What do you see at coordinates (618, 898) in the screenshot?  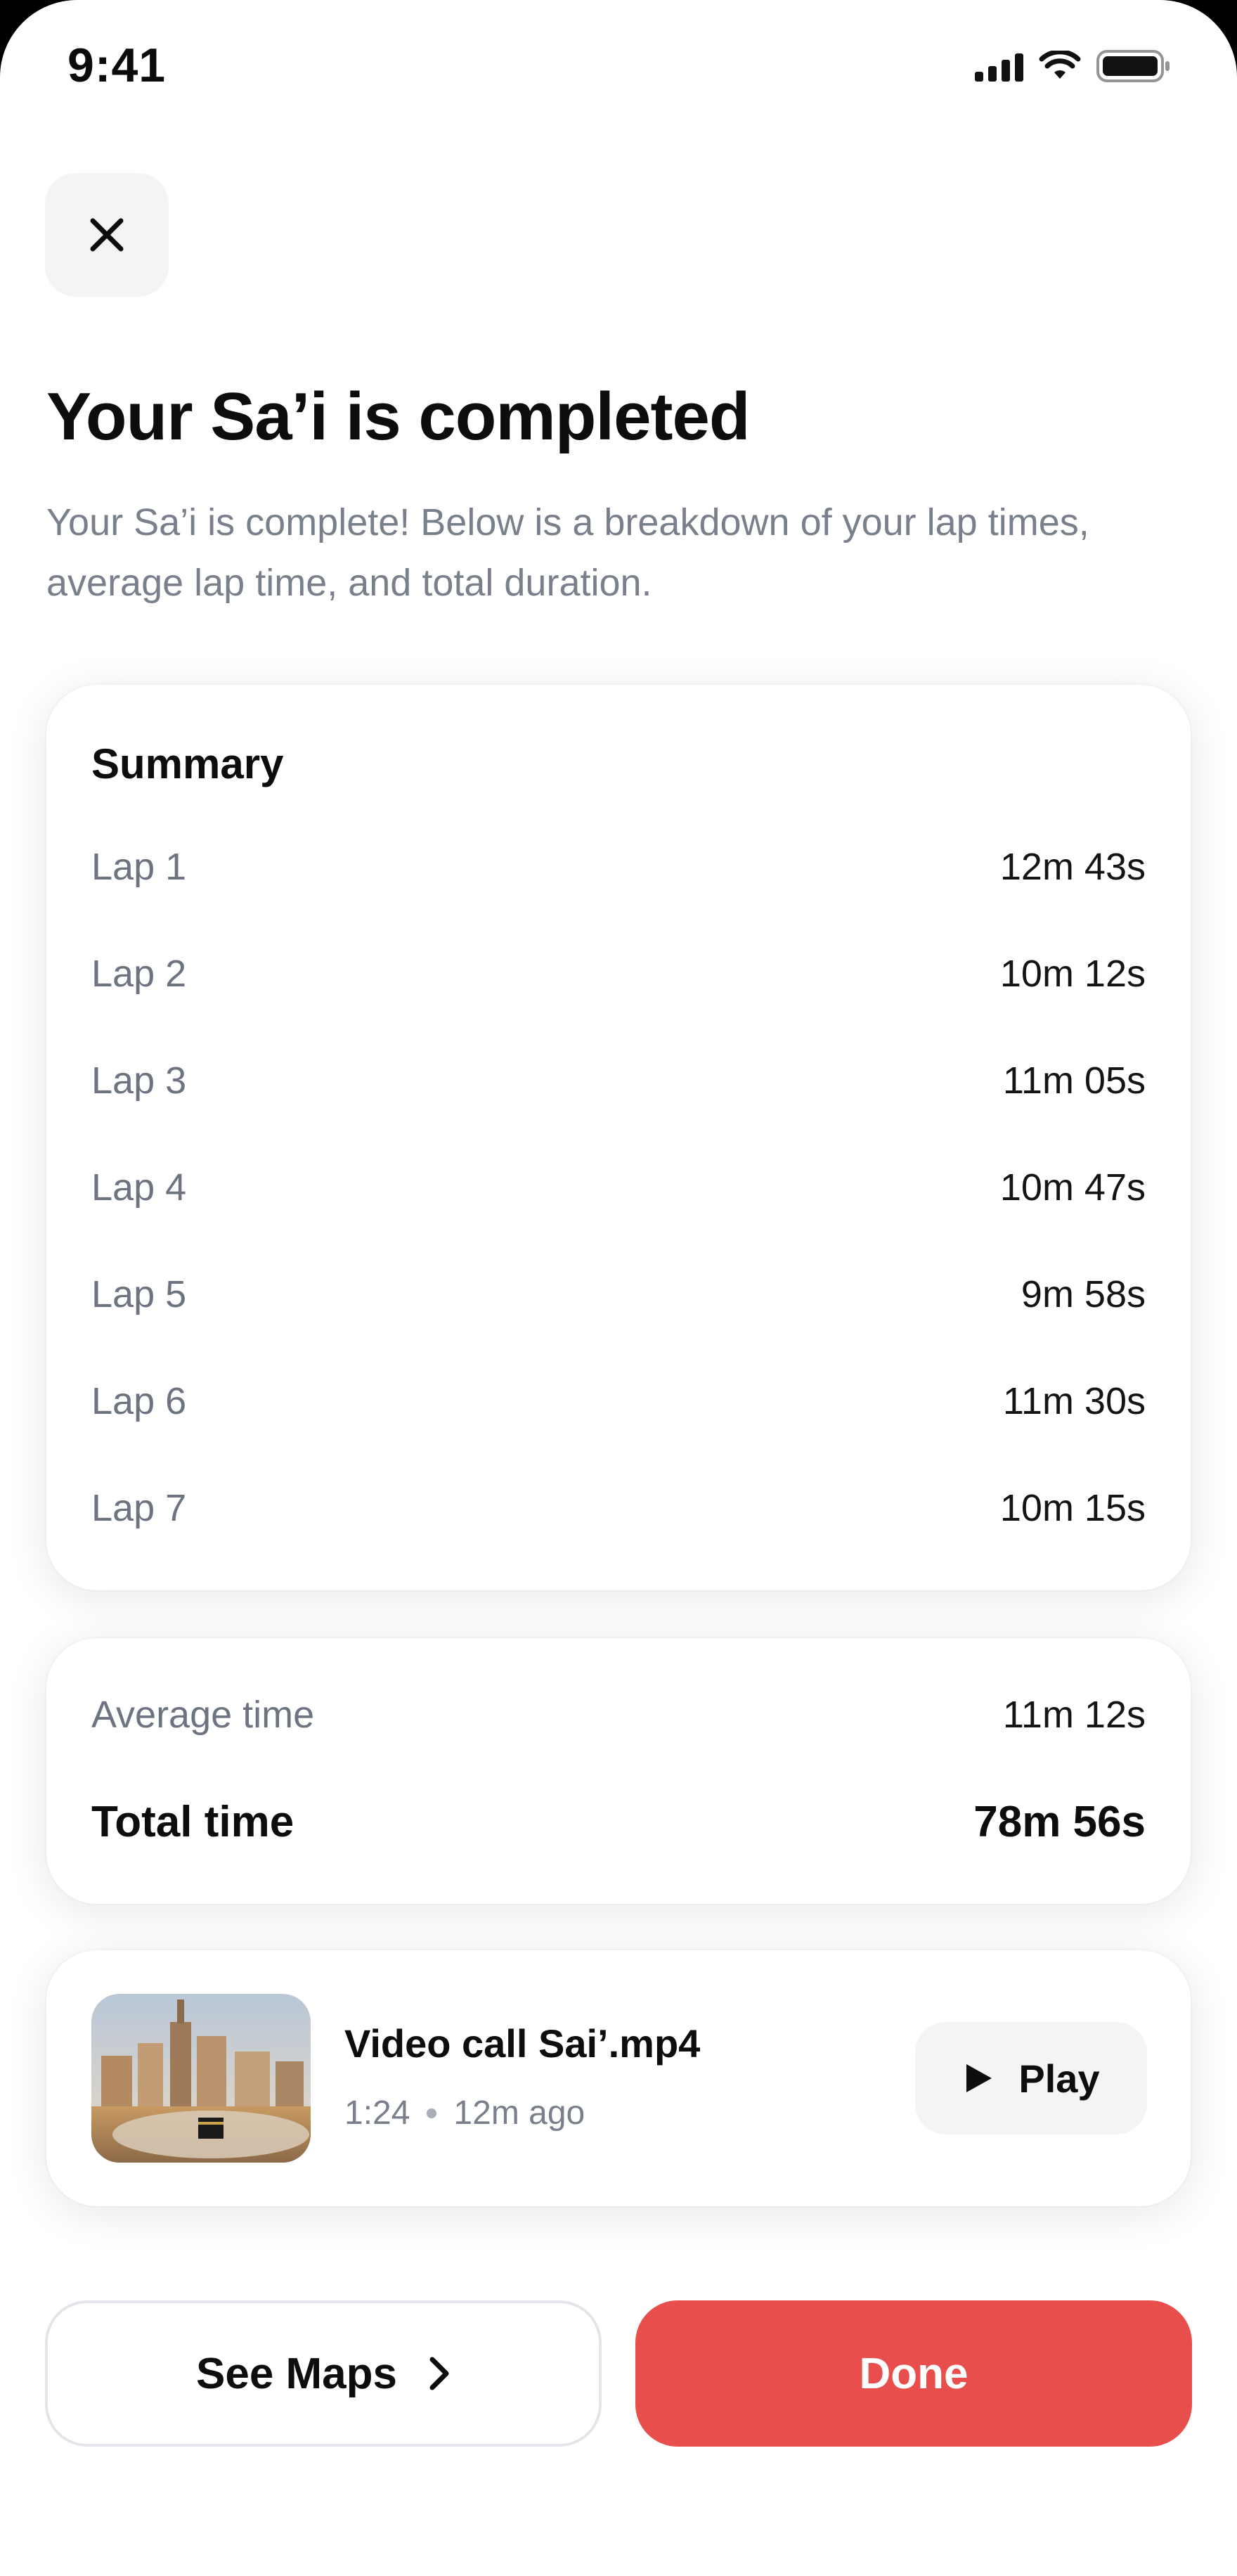 I see `lap-row: Lap 1 12m 43s` at bounding box center [618, 898].